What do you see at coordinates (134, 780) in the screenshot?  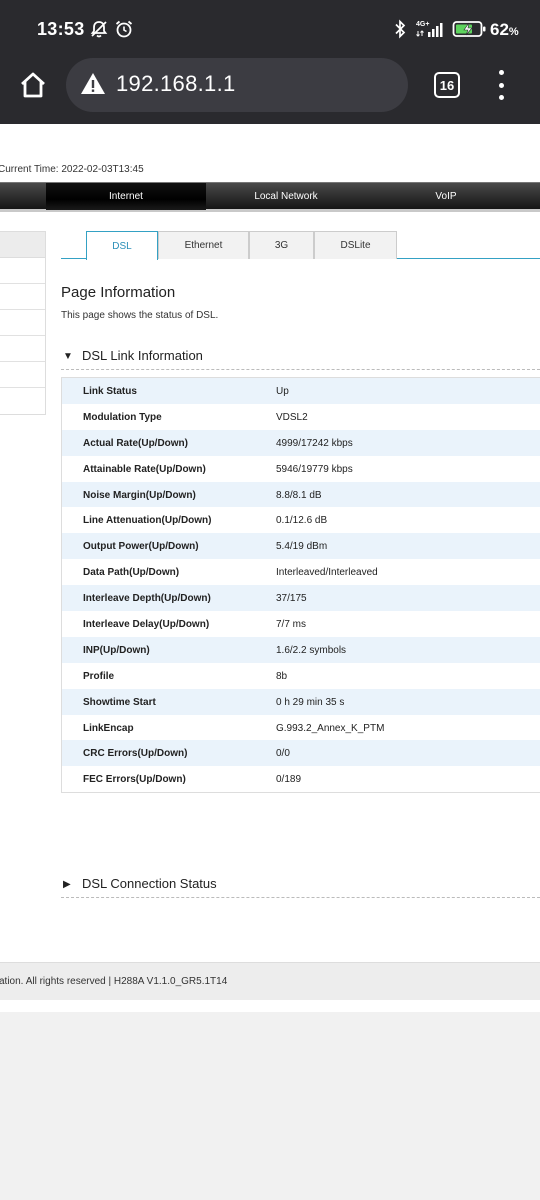 I see `row-key: FEC Errors(Up/Down)` at bounding box center [134, 780].